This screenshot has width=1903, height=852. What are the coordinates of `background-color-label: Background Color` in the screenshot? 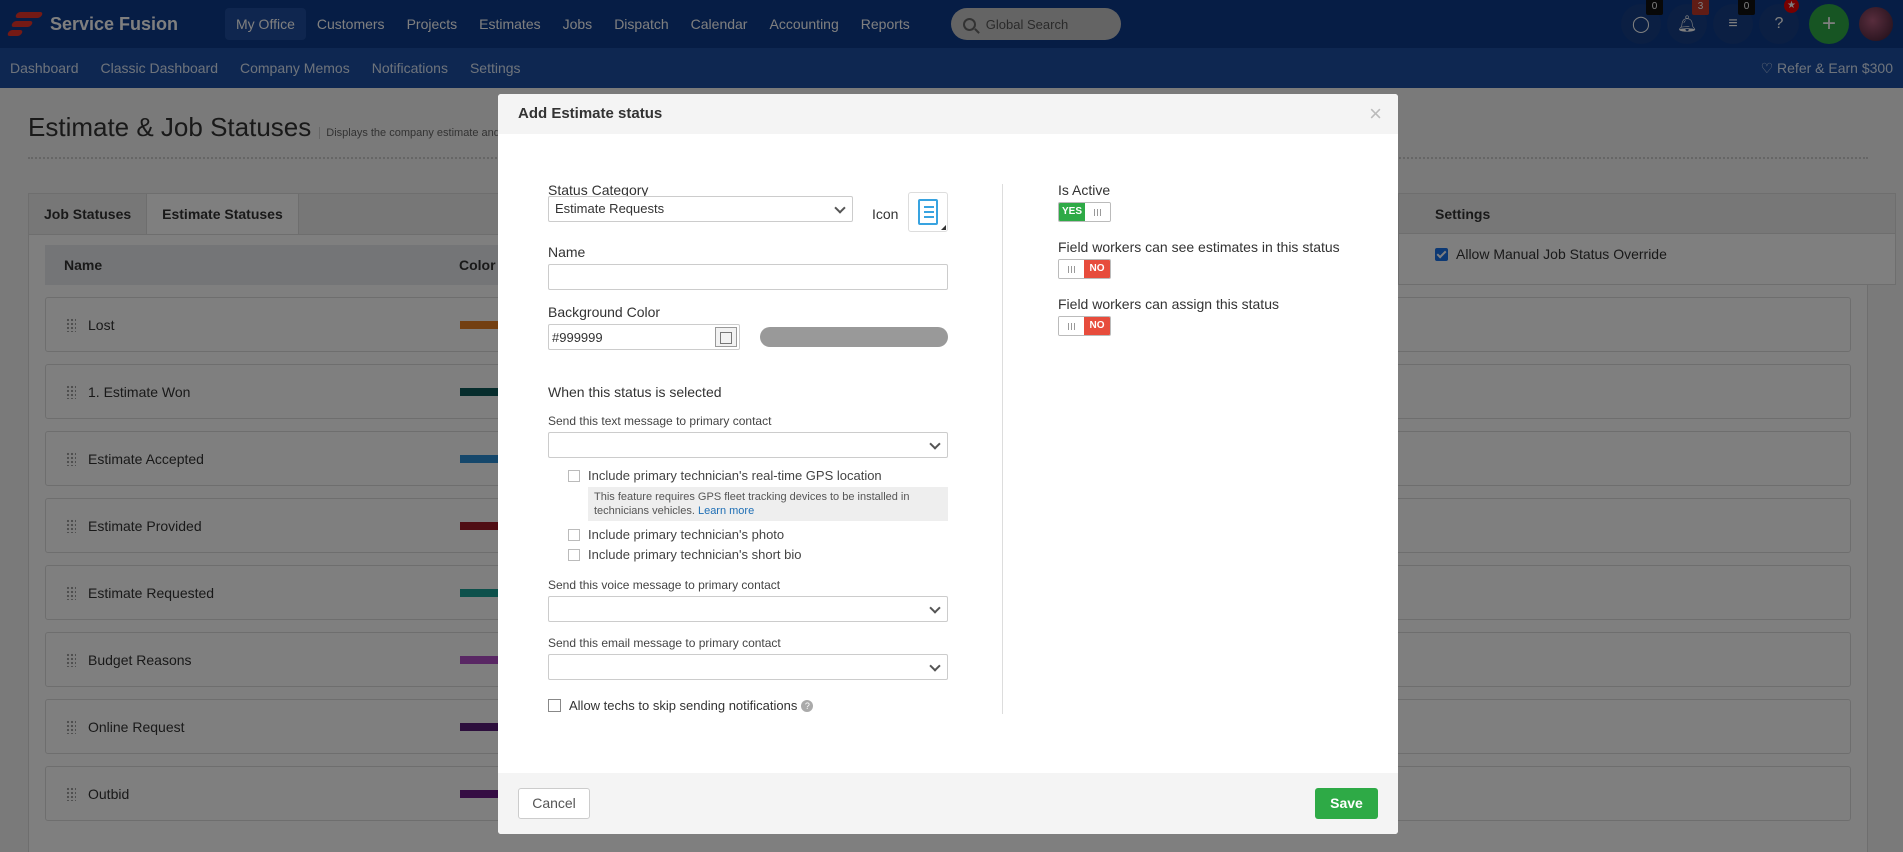 It's located at (604, 312).